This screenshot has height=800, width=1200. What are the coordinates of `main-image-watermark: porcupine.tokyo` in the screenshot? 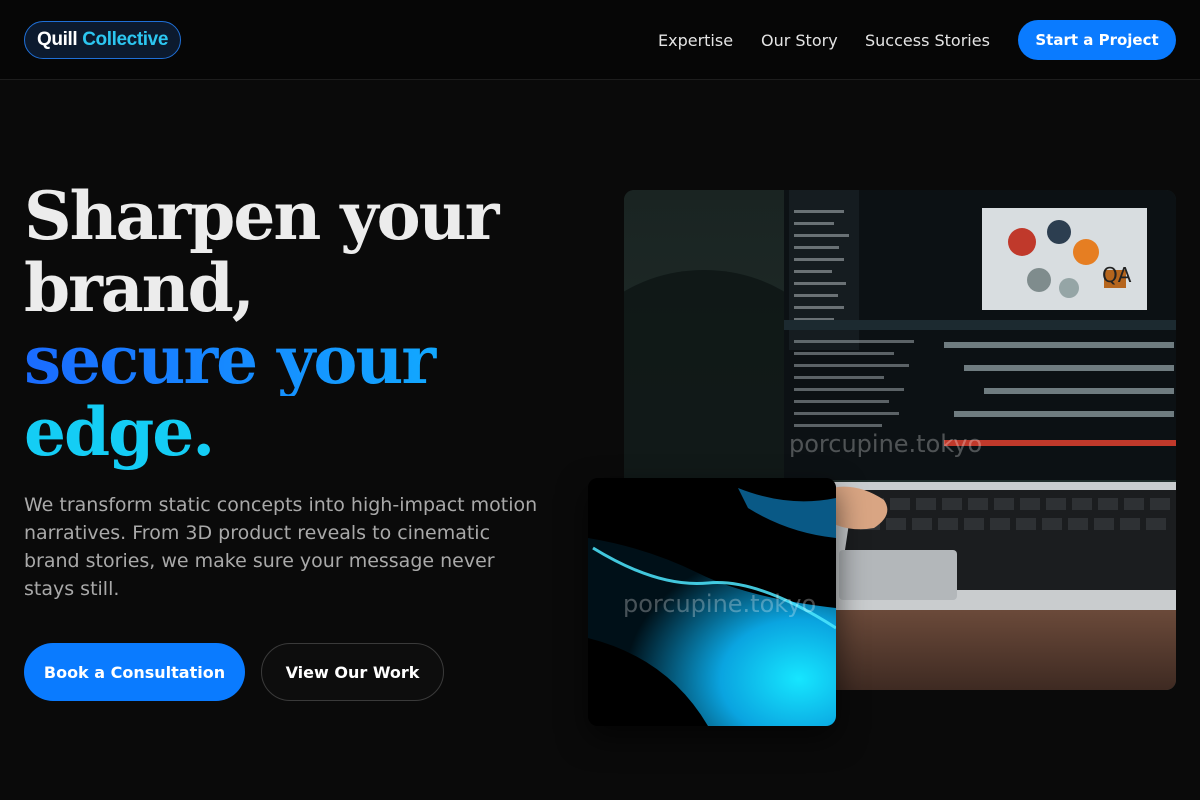 It's located at (885, 444).